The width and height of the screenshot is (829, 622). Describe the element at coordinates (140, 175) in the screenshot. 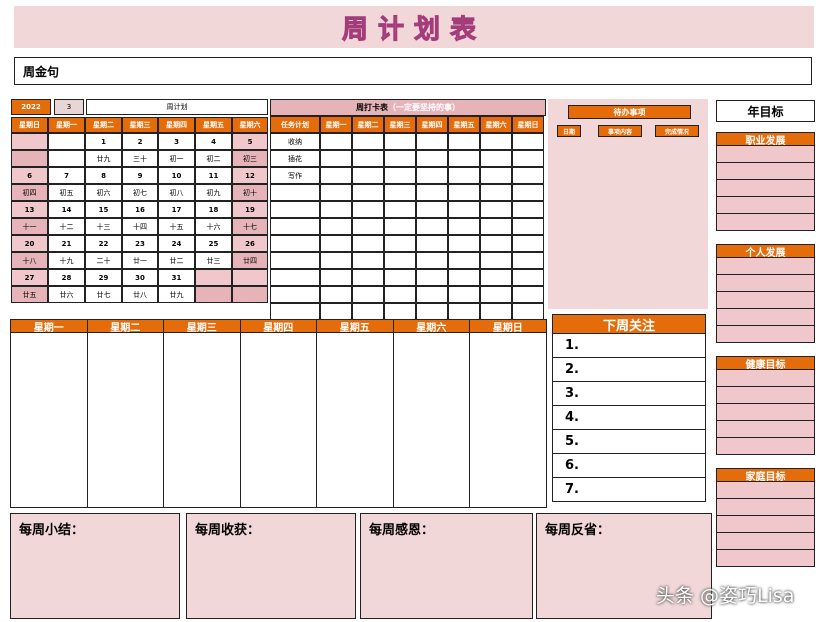

I see `calendar-date-cell: 9` at that location.